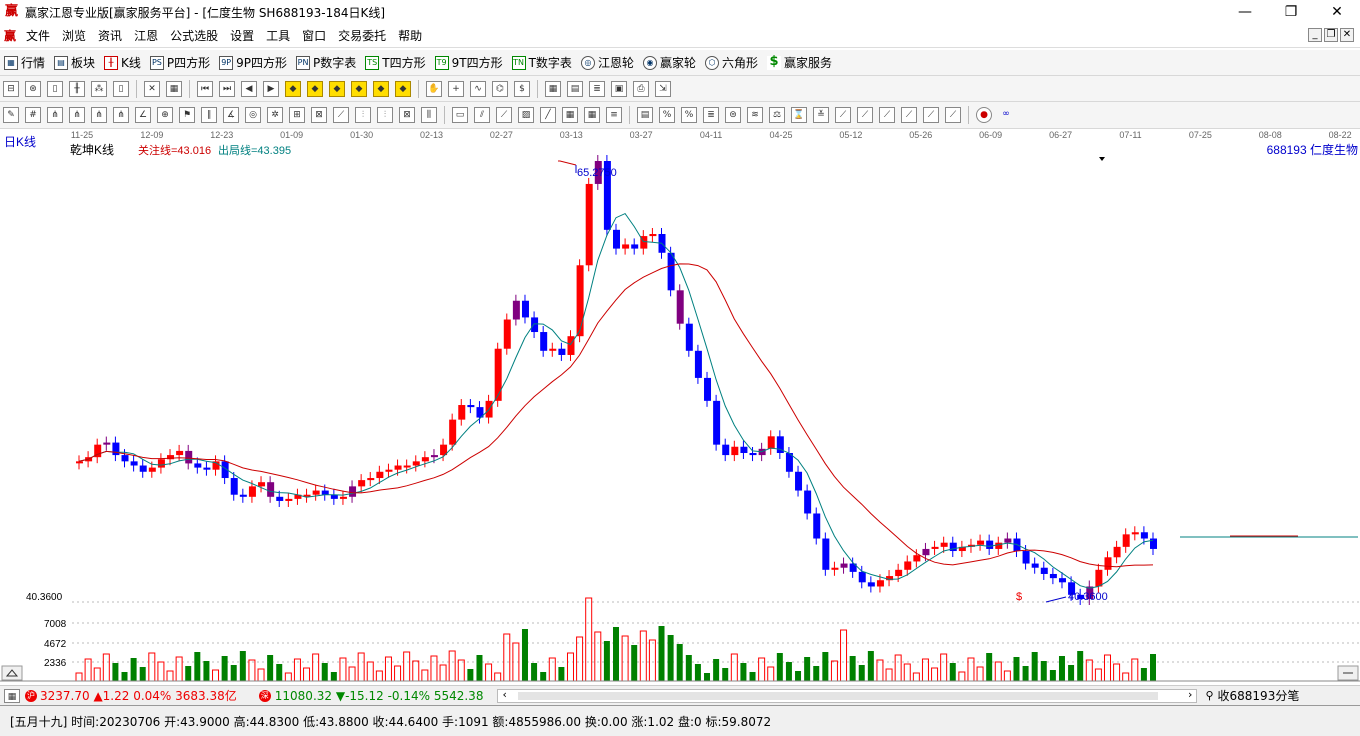  I want to click on box-x-icon: ⊠, so click(319, 115).